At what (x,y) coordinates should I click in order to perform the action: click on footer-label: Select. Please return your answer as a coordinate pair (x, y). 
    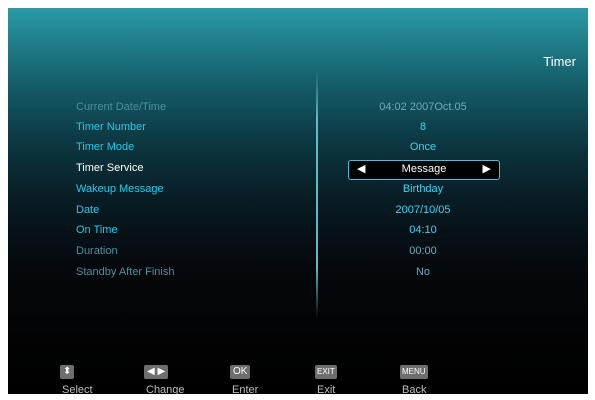
    Looking at the image, I should click on (77, 388).